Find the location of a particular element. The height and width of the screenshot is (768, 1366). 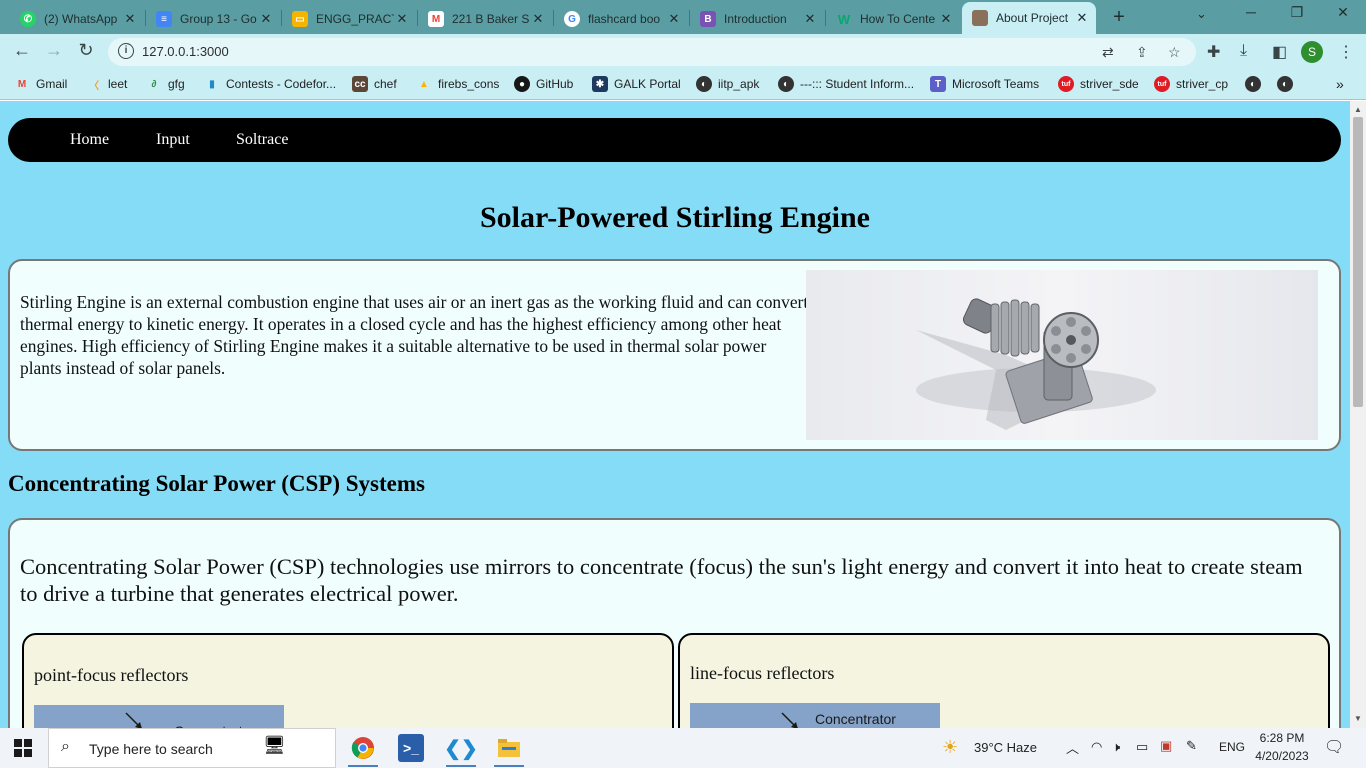

tuf-icon: tuf is located at coordinates (1066, 84).